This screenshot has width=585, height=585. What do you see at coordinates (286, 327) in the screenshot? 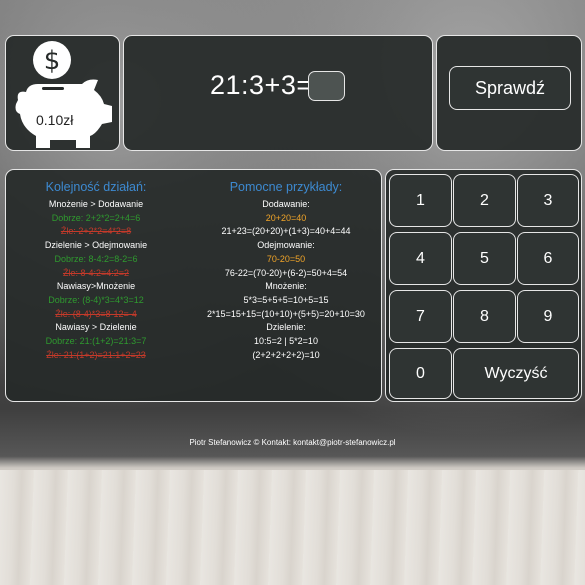
I see `example-line: Dzielenie:` at bounding box center [286, 327].